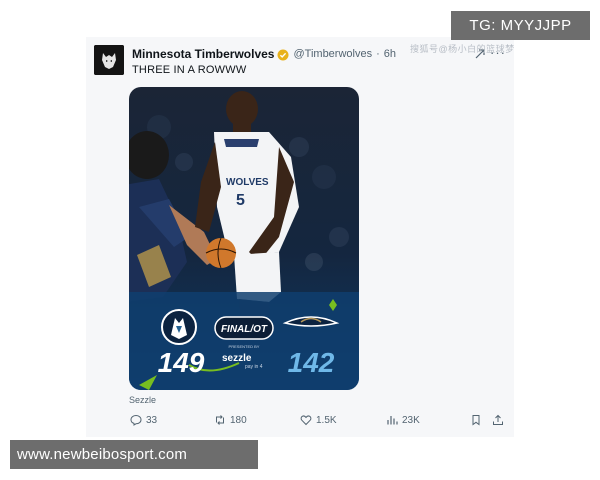 The image size is (600, 480). What do you see at coordinates (237, 358) in the screenshot?
I see `svg-text: sezzle` at bounding box center [237, 358].